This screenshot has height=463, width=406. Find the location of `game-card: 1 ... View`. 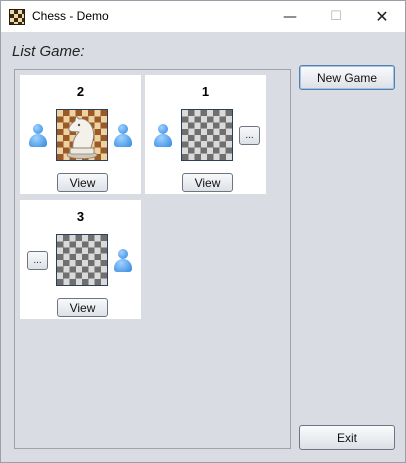

game-card: 1 ... View is located at coordinates (205, 134).